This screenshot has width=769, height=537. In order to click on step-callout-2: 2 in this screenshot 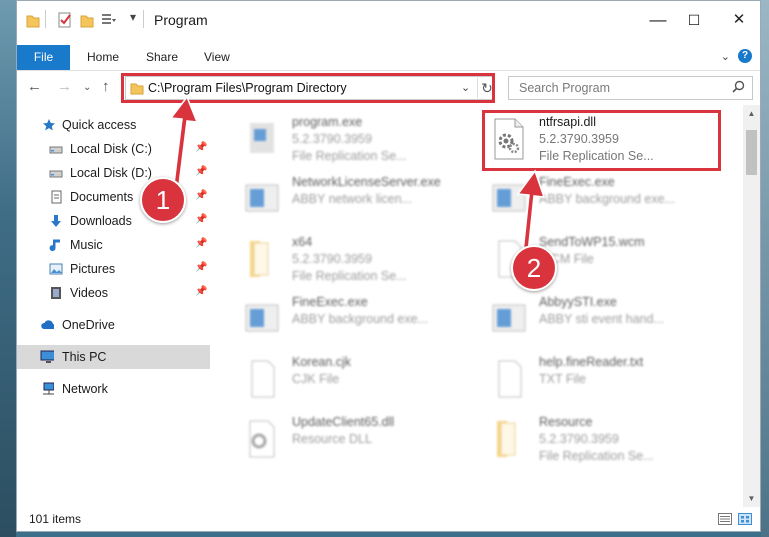, I will do `click(534, 268)`.